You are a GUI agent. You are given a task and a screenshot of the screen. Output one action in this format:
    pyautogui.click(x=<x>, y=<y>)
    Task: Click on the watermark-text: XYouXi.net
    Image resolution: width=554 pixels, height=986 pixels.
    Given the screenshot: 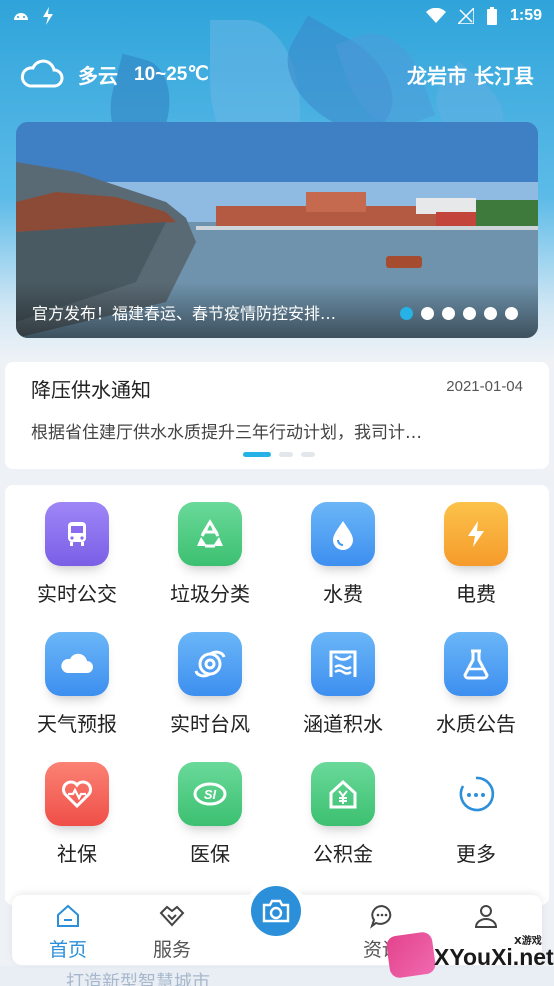 What is the action you would take?
    pyautogui.click(x=494, y=957)
    